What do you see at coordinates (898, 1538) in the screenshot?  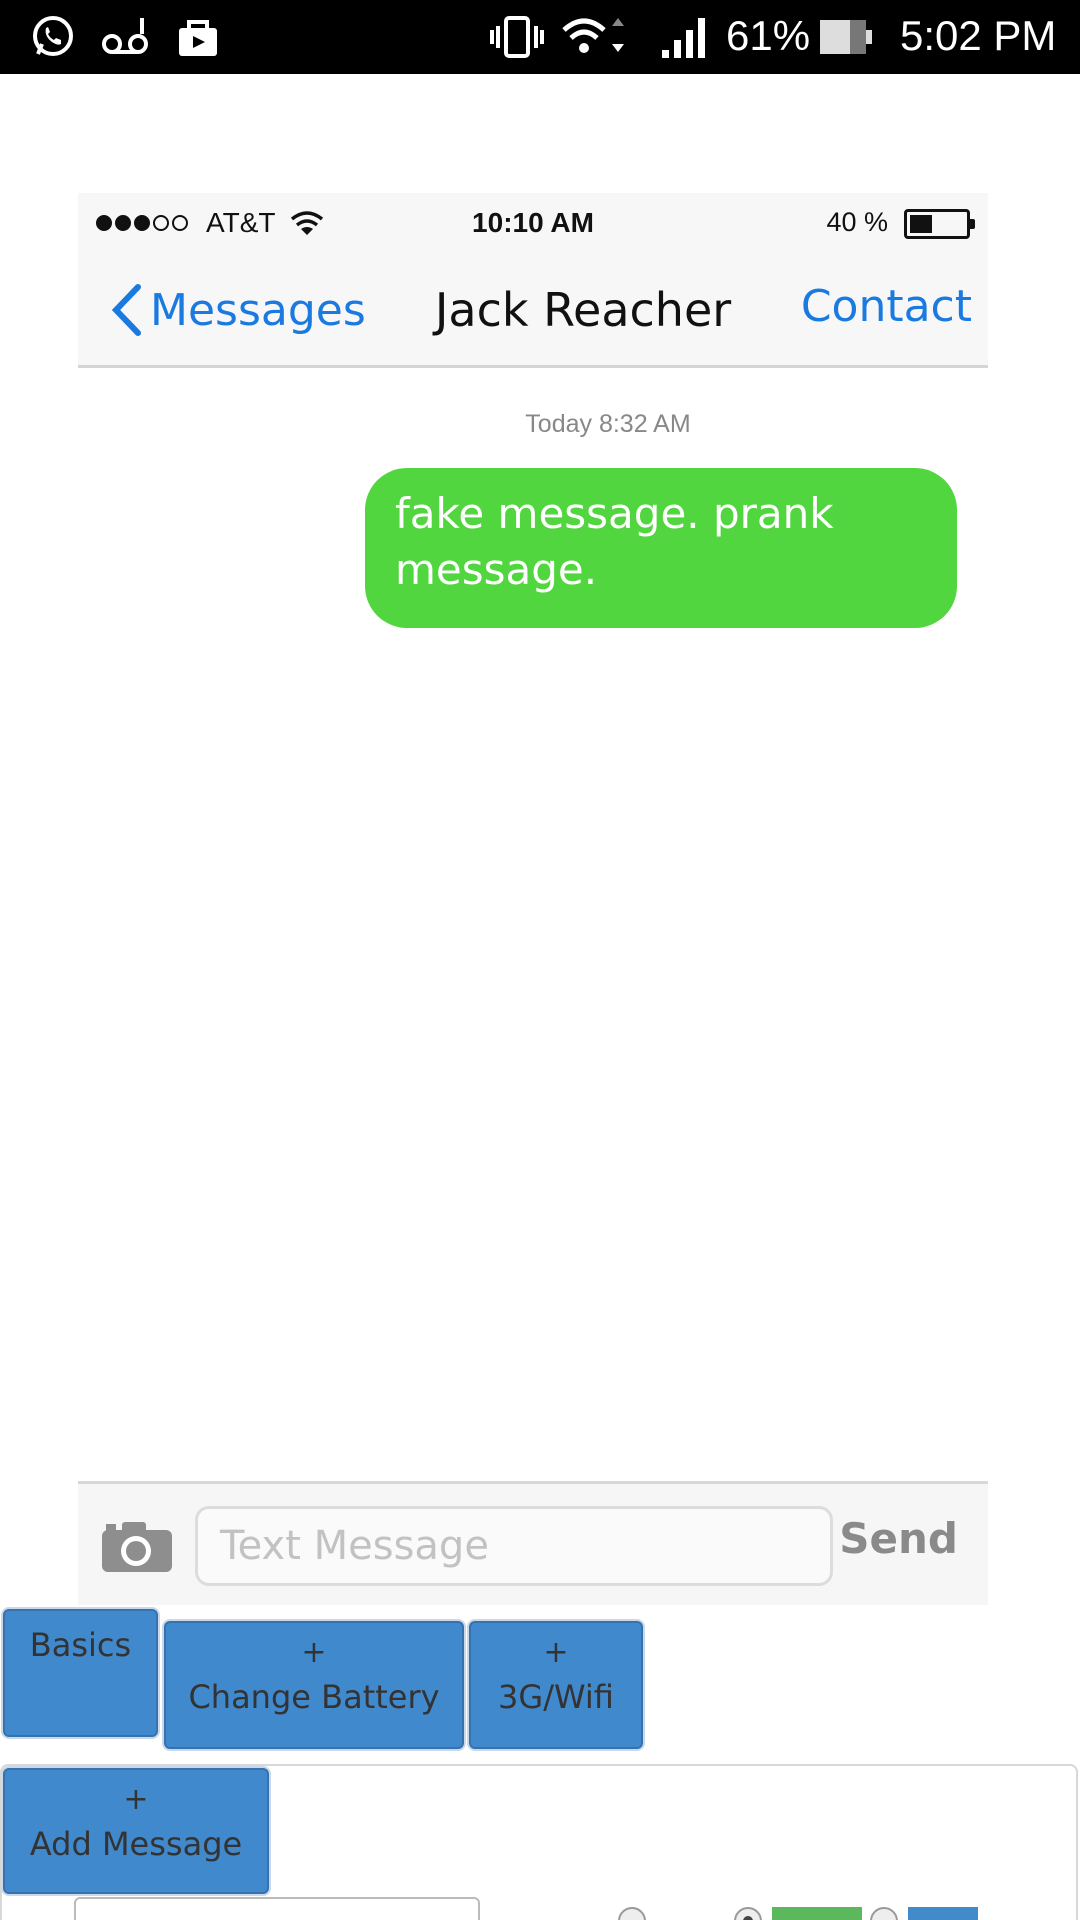 I see `send-button: Send` at bounding box center [898, 1538].